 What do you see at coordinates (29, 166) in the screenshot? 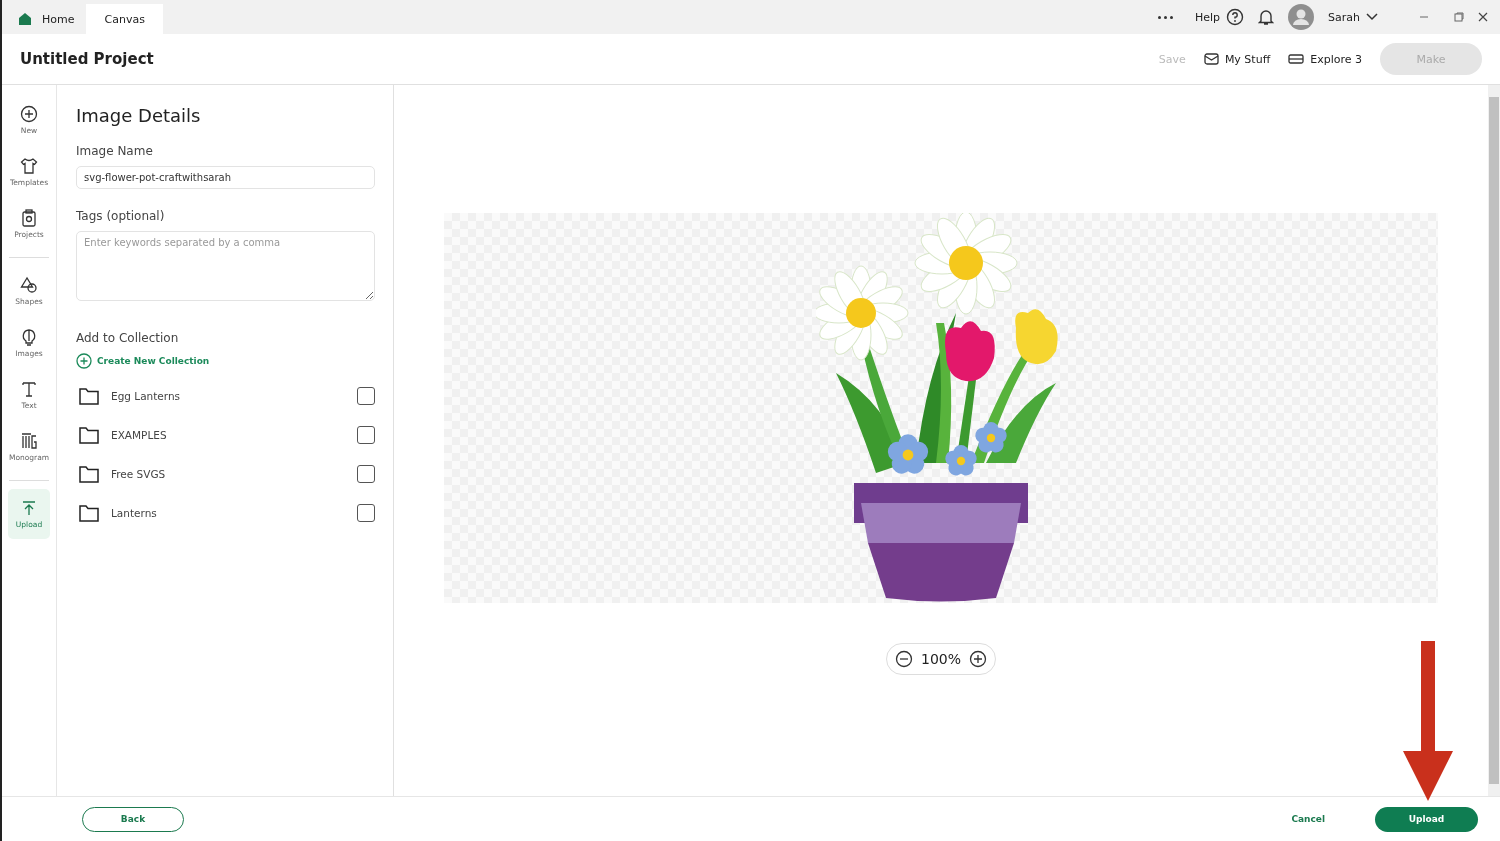
I see `shirt-icon` at bounding box center [29, 166].